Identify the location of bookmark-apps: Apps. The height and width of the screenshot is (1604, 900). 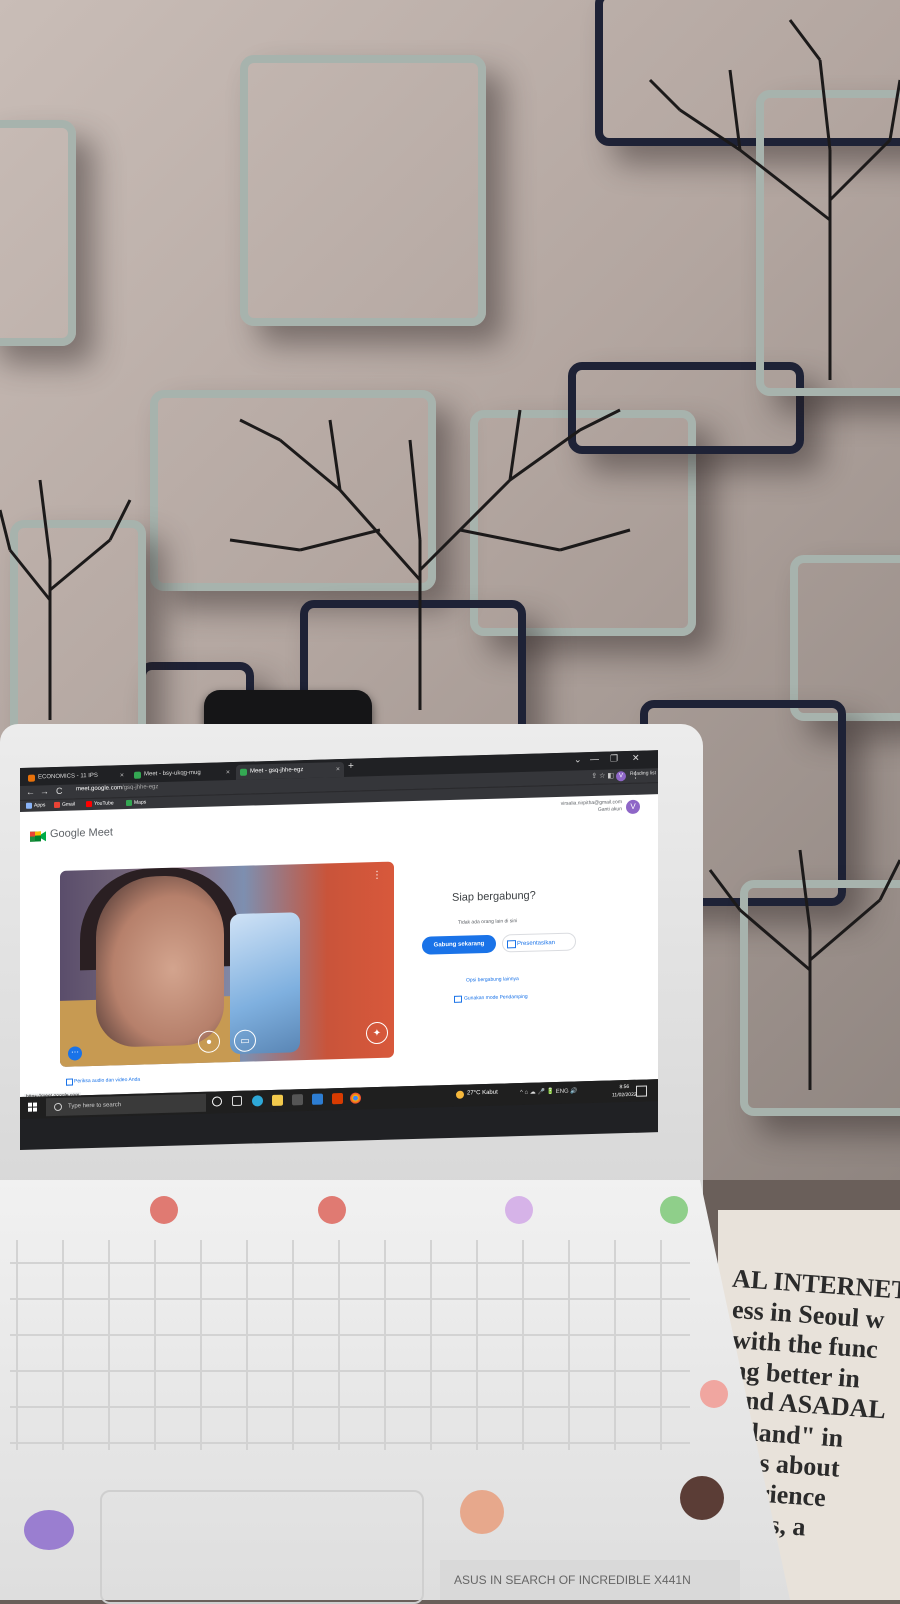
(35, 805).